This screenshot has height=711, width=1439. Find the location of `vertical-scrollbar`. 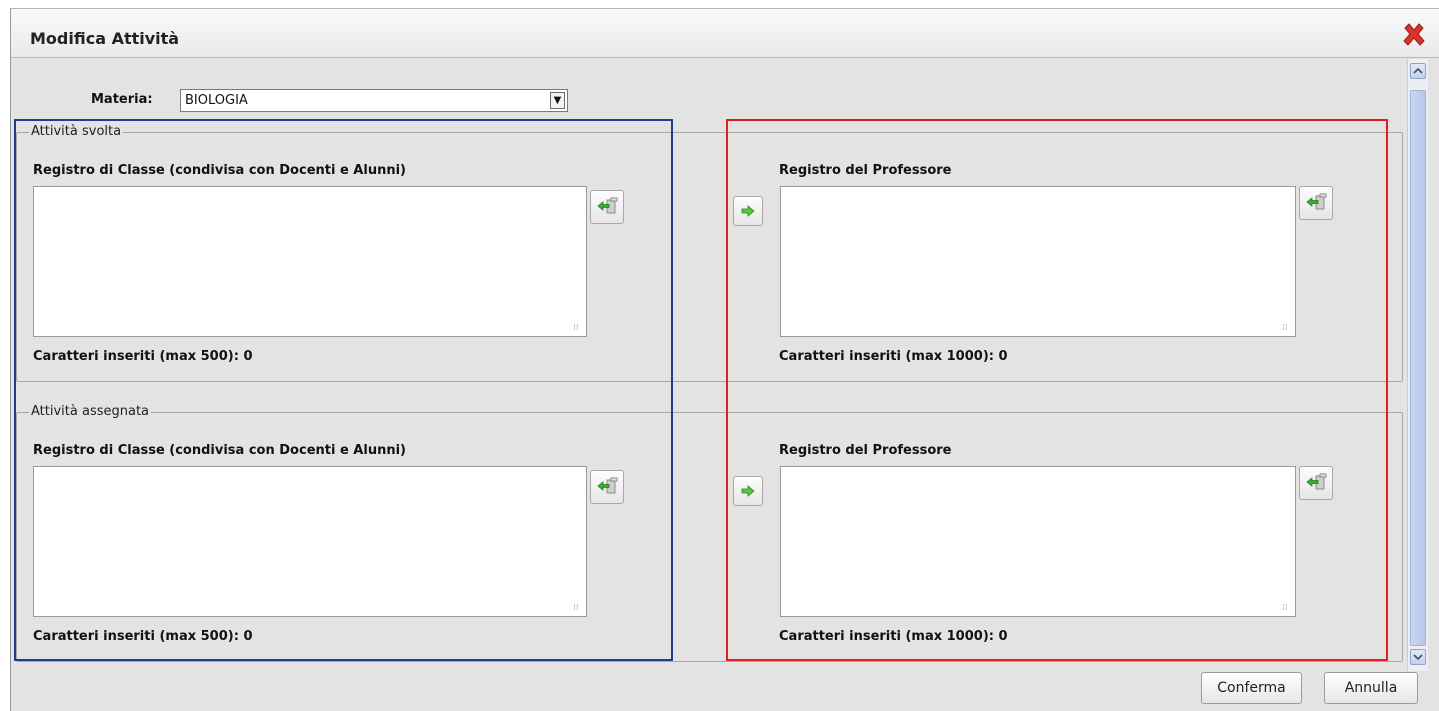

vertical-scrollbar is located at coordinates (1417, 365).